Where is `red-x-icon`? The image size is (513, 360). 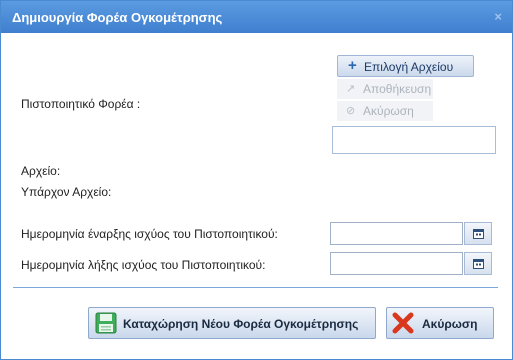
red-x-icon is located at coordinates (403, 323).